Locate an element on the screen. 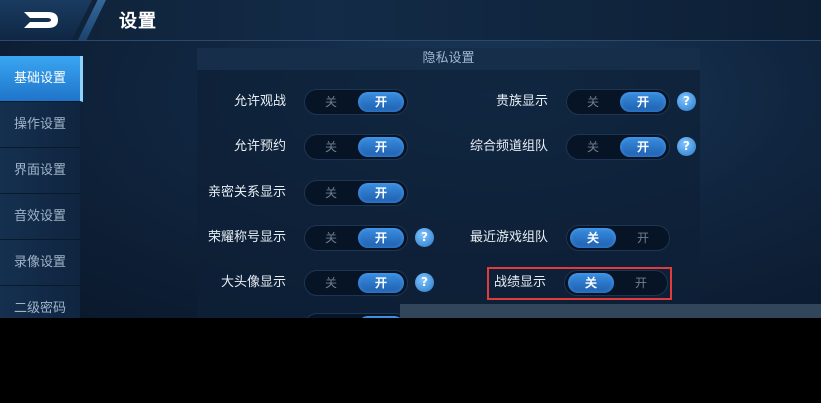 This screenshot has height=403, width=821. recent-game-team-toggle: 关 开 is located at coordinates (618, 238).